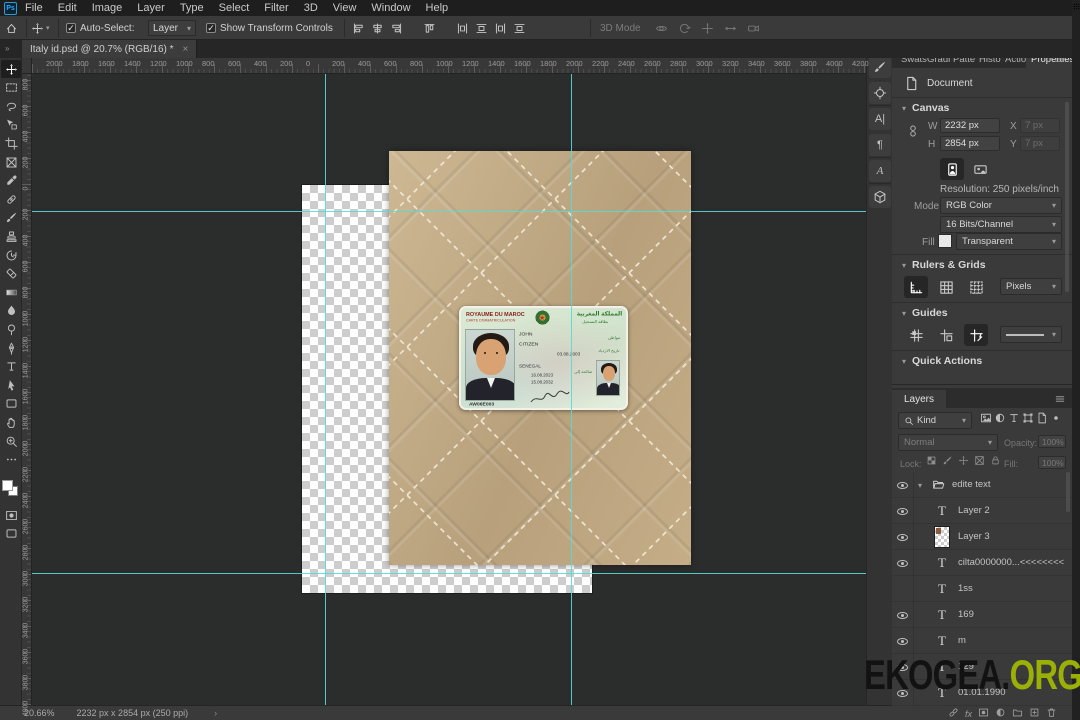 The width and height of the screenshot is (1080, 720). Describe the element at coordinates (1076, 6) in the screenshot. I see `workspace-switcher-icon` at that location.